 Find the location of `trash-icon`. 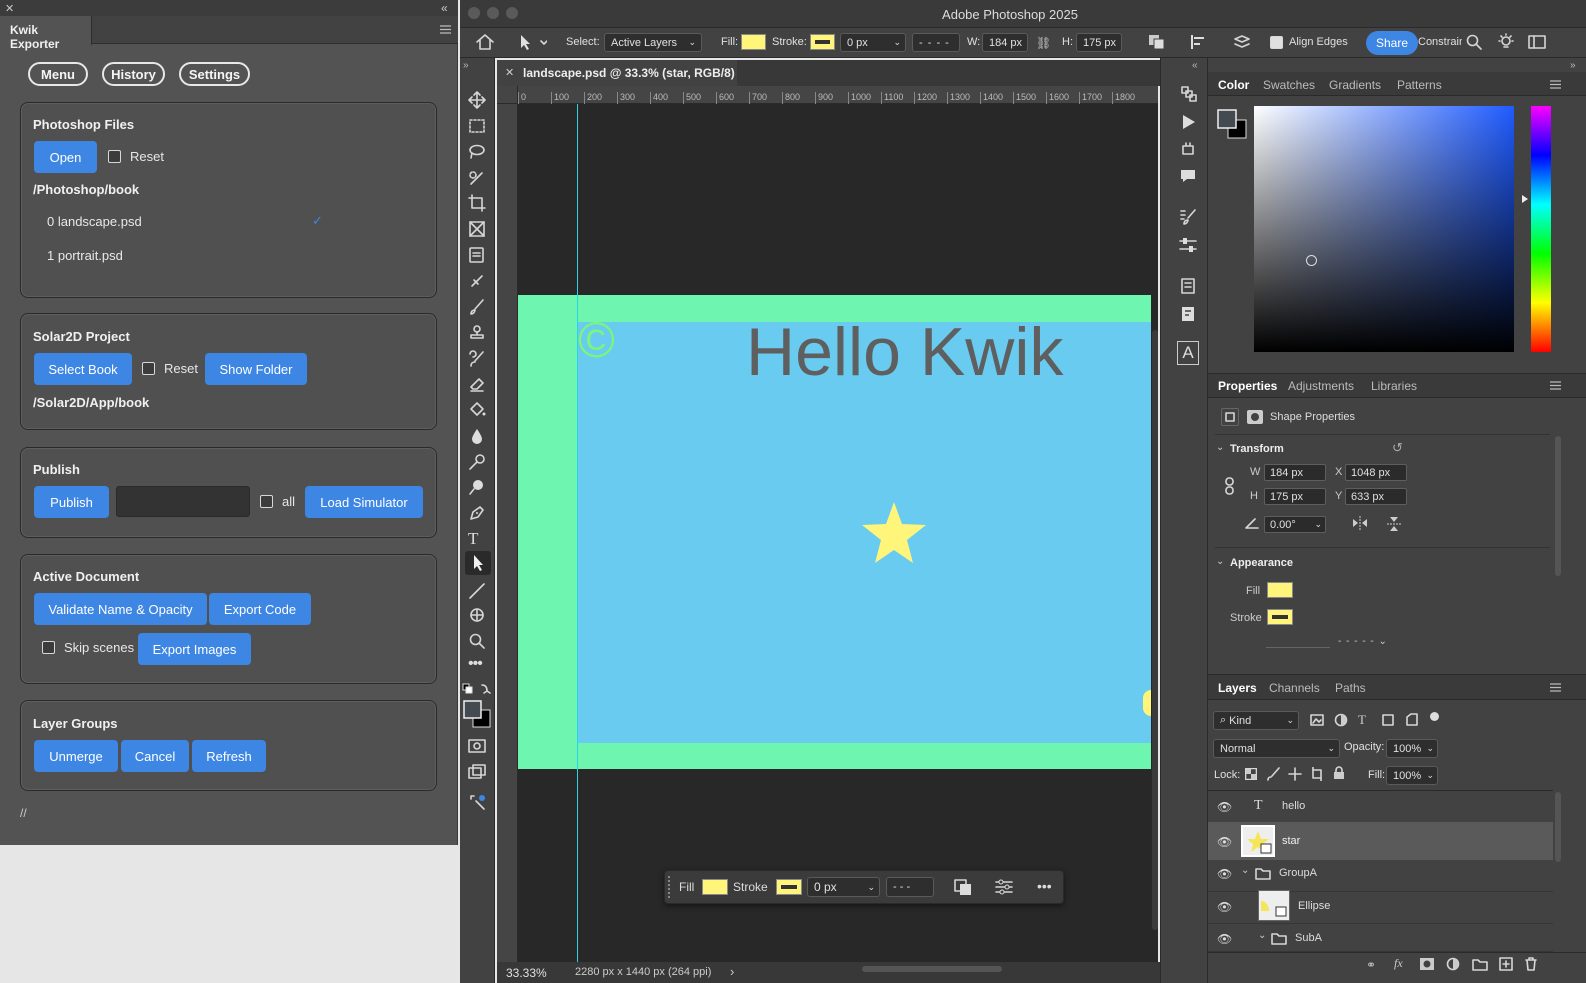

trash-icon is located at coordinates (1531, 964).